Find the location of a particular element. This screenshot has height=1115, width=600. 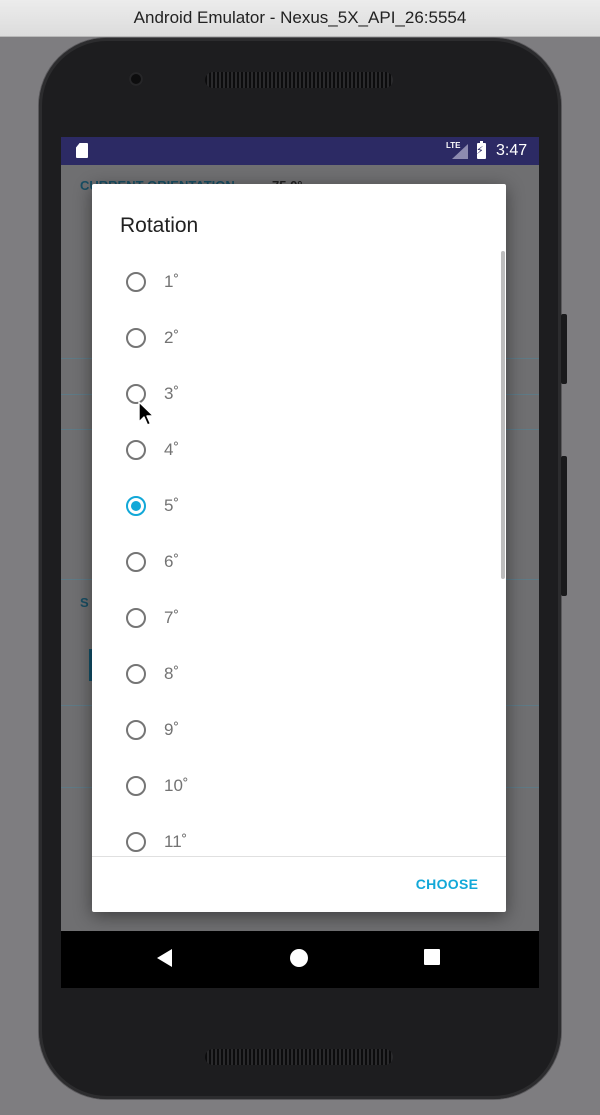

rotation-option: 11˚ is located at coordinates (299, 836).